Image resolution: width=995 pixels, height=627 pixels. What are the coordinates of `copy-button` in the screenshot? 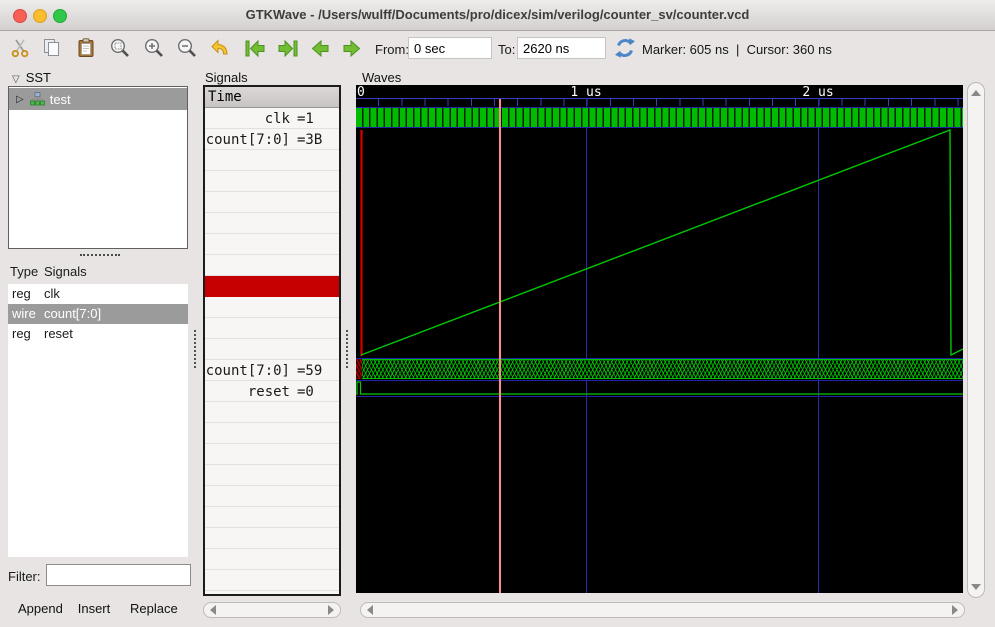 It's located at (52, 48).